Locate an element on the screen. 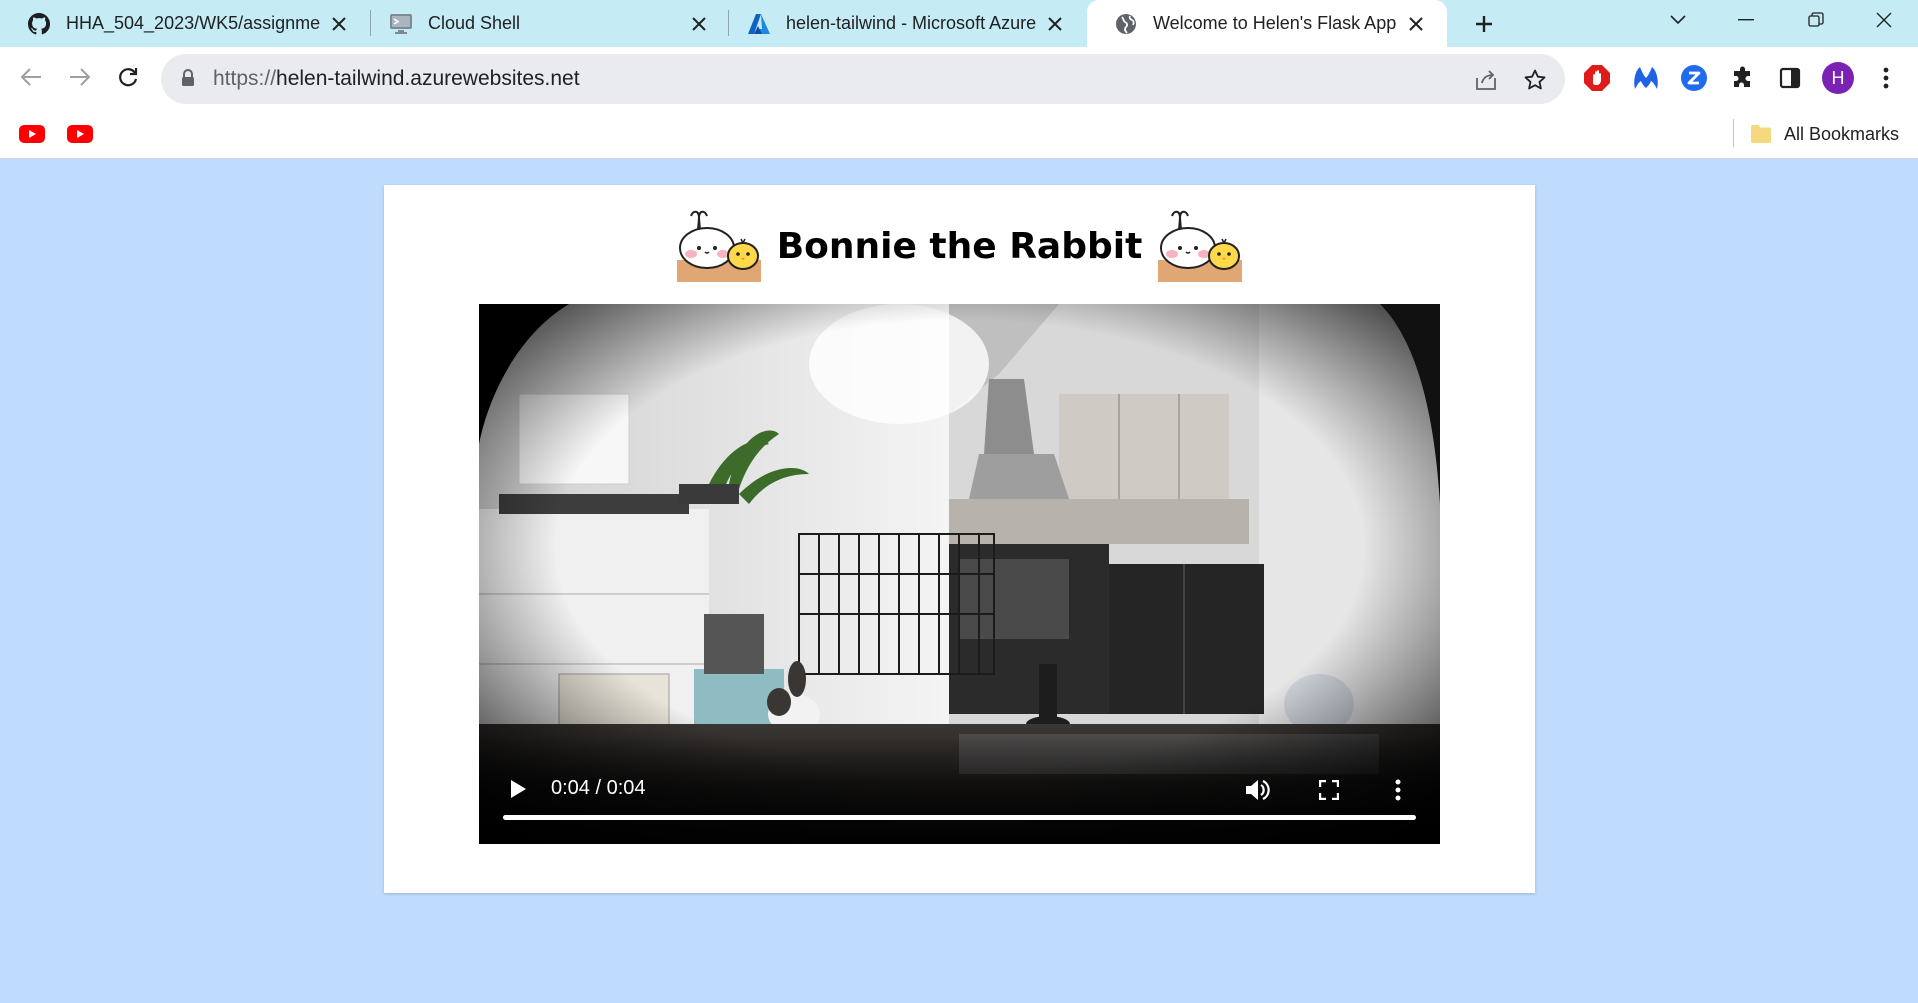  github-icon is located at coordinates (39, 24).